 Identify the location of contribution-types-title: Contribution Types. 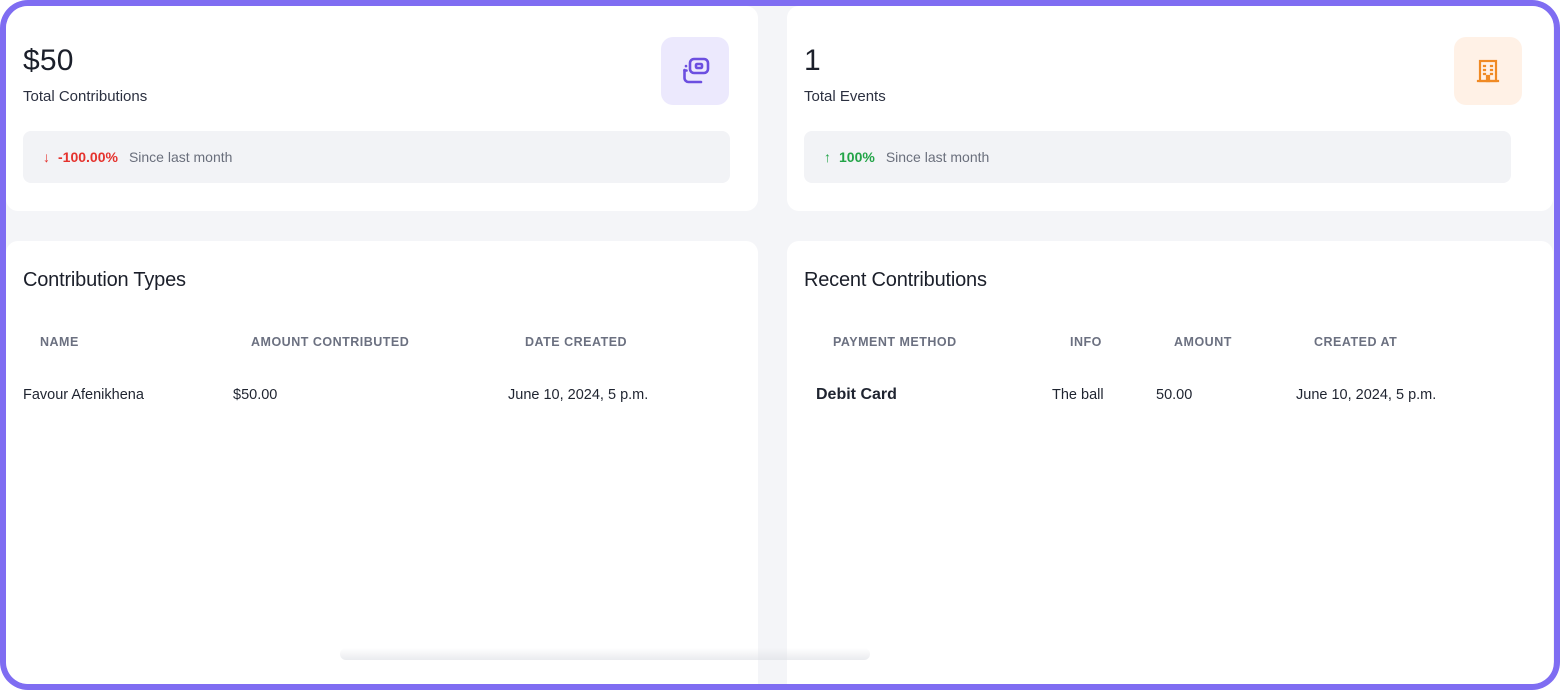
(104, 280).